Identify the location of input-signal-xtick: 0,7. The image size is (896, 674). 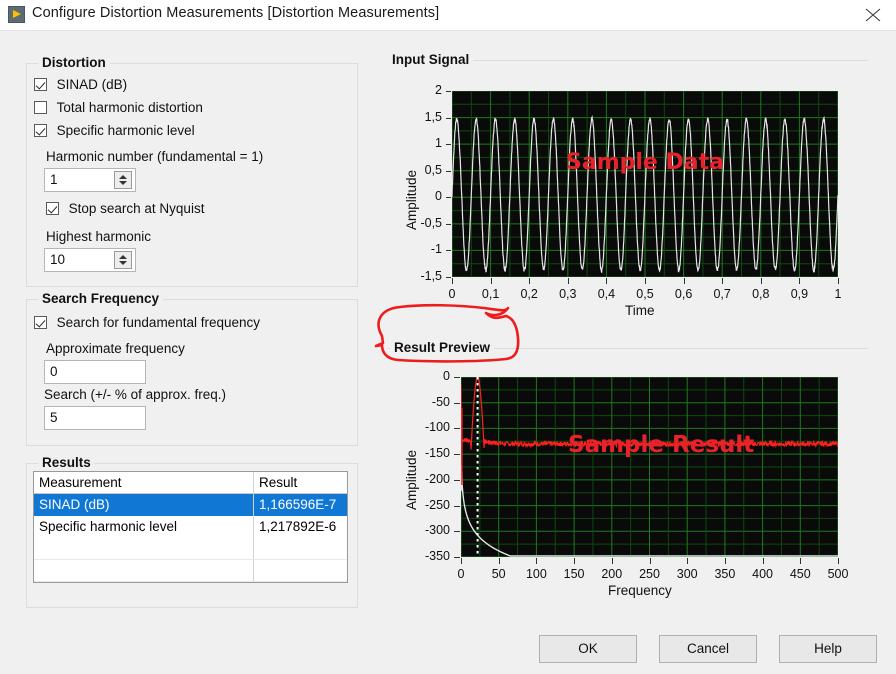
(722, 294).